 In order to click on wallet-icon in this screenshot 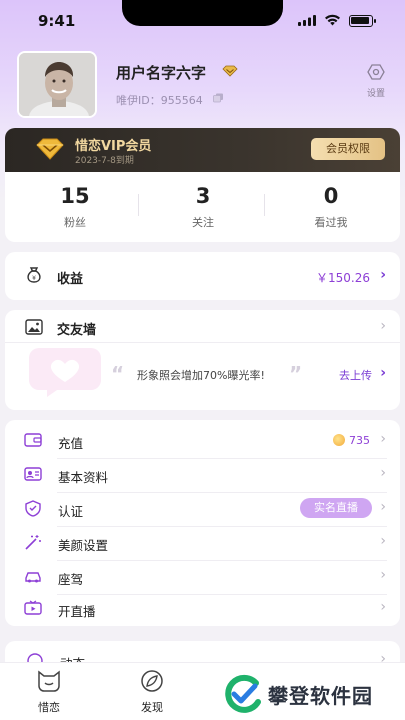, I will do `click(33, 440)`.